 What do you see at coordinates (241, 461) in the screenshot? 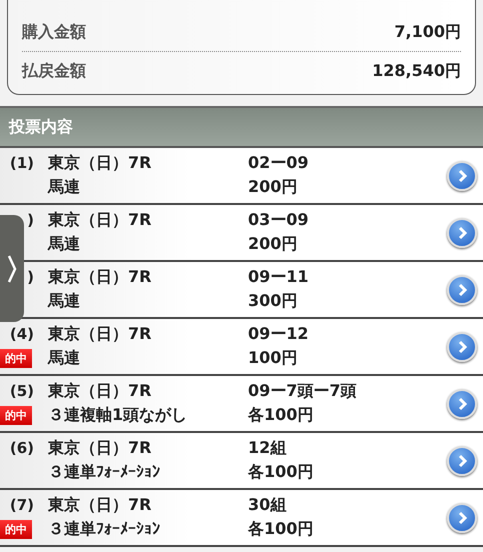
I see `bet-row: (6) 東京（日）7R ３連単ﾌｫｰﾒｰｼｮﾝ 12組 各100円` at bounding box center [241, 461].